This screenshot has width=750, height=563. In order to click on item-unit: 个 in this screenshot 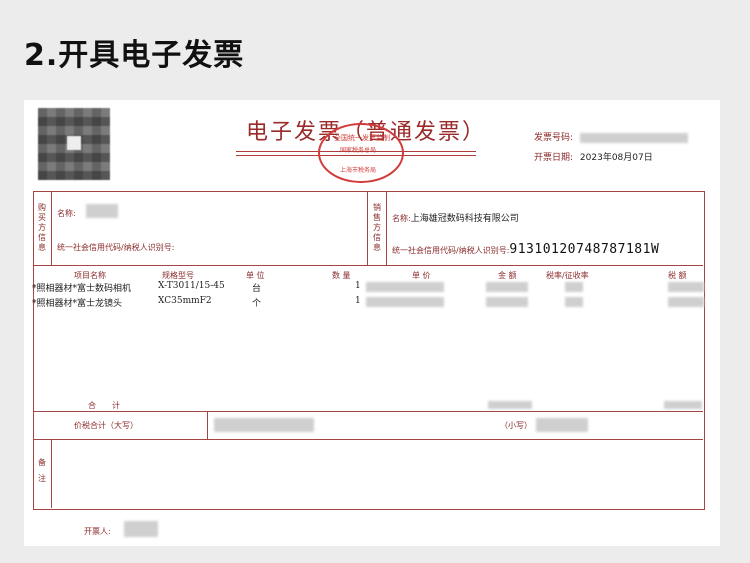, I will do `click(257, 304)`.